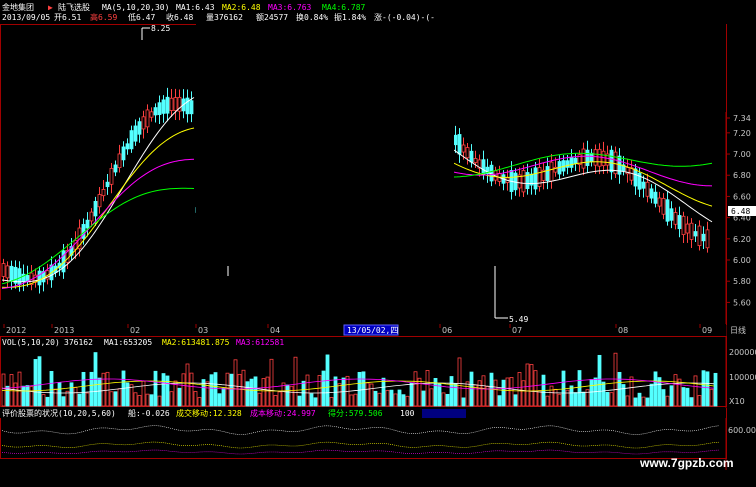  What do you see at coordinates (272, 17) in the screenshot?
I see `quote-amount: 额24577` at bounding box center [272, 17].